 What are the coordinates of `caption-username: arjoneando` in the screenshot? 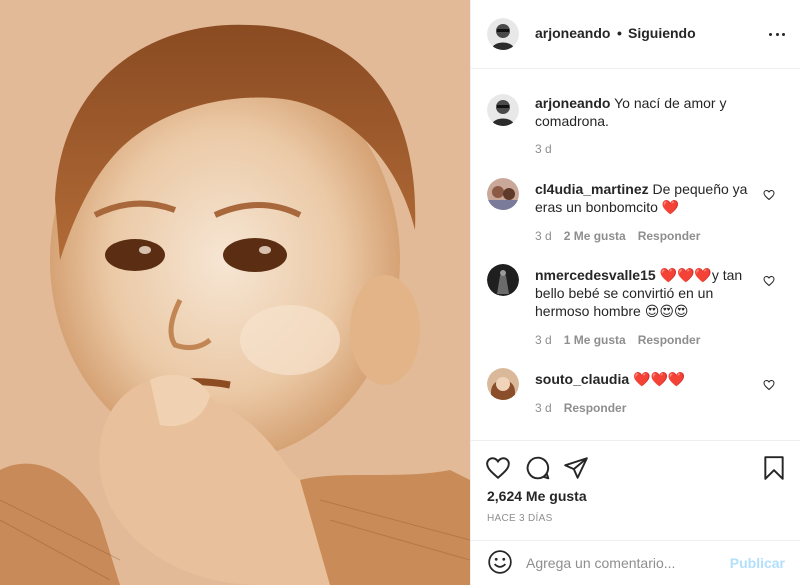 It's located at (572, 103).